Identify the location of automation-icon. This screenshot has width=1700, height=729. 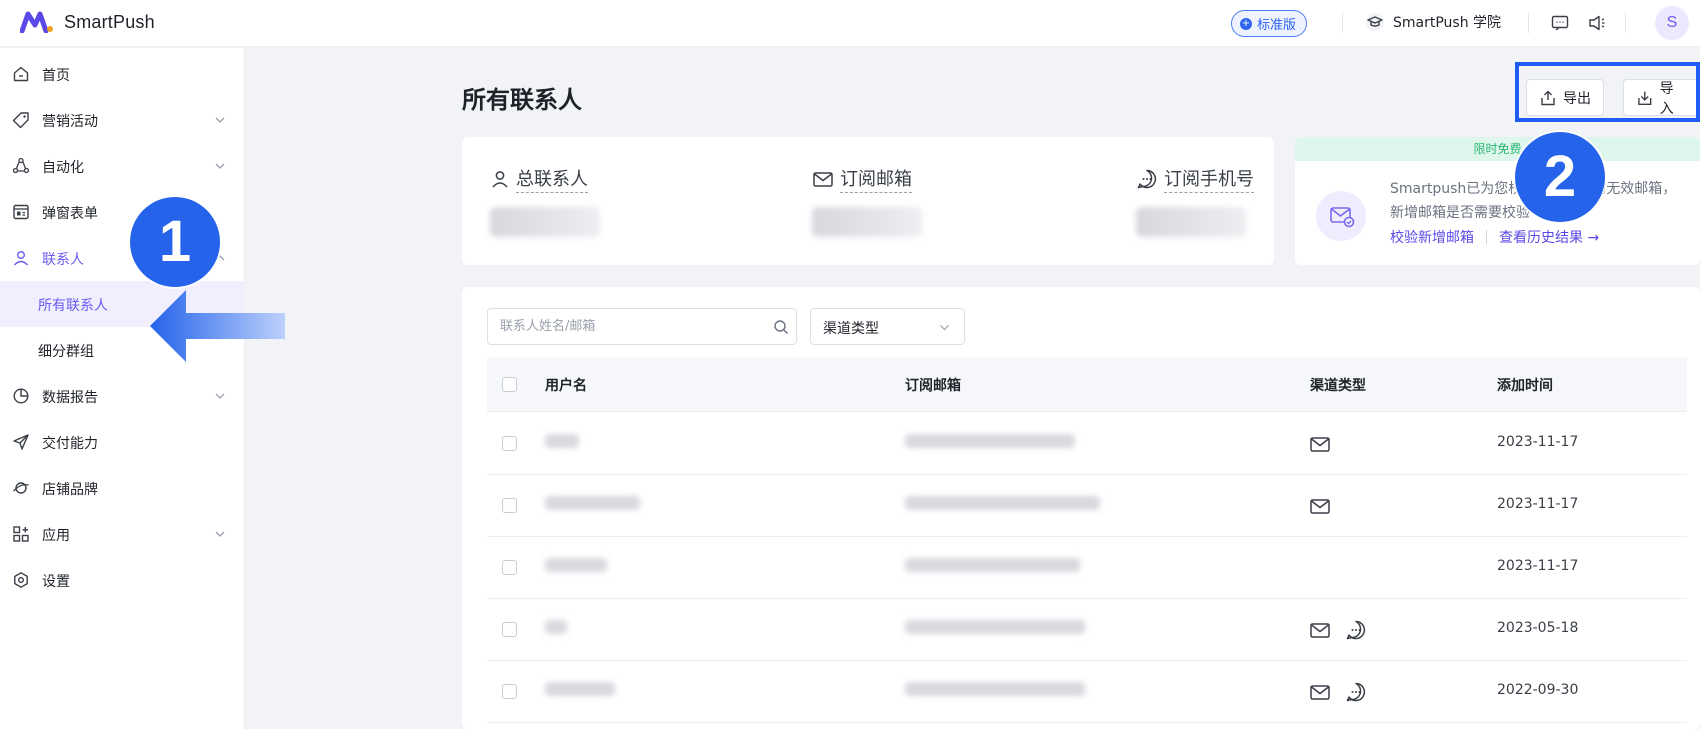
(21, 165).